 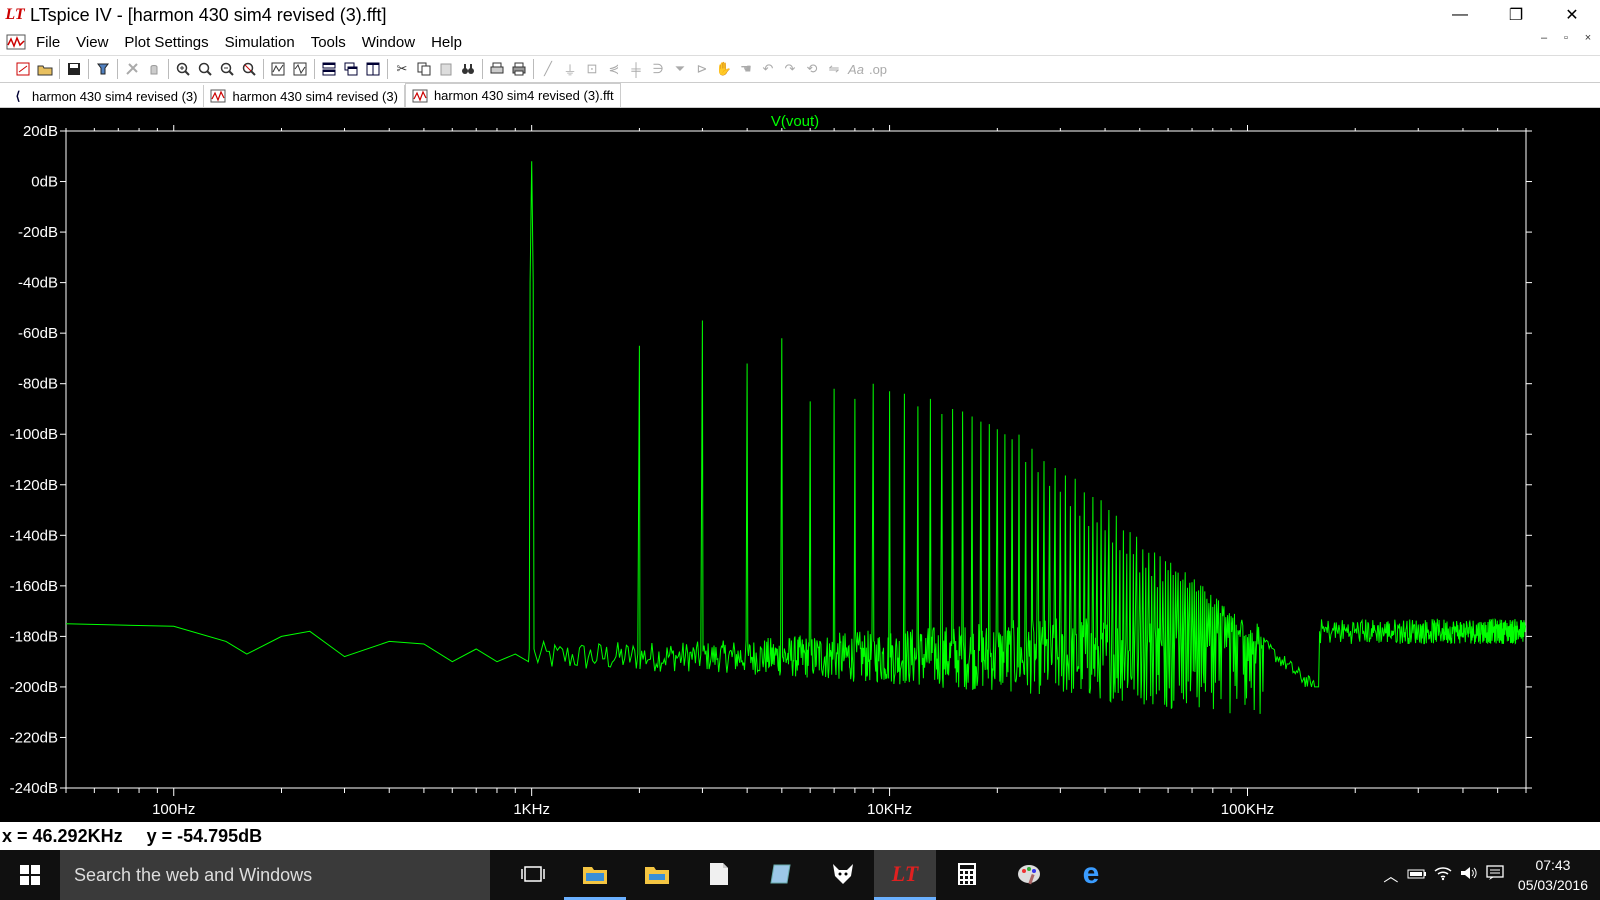 I want to click on tile-icon, so click(x=373, y=69).